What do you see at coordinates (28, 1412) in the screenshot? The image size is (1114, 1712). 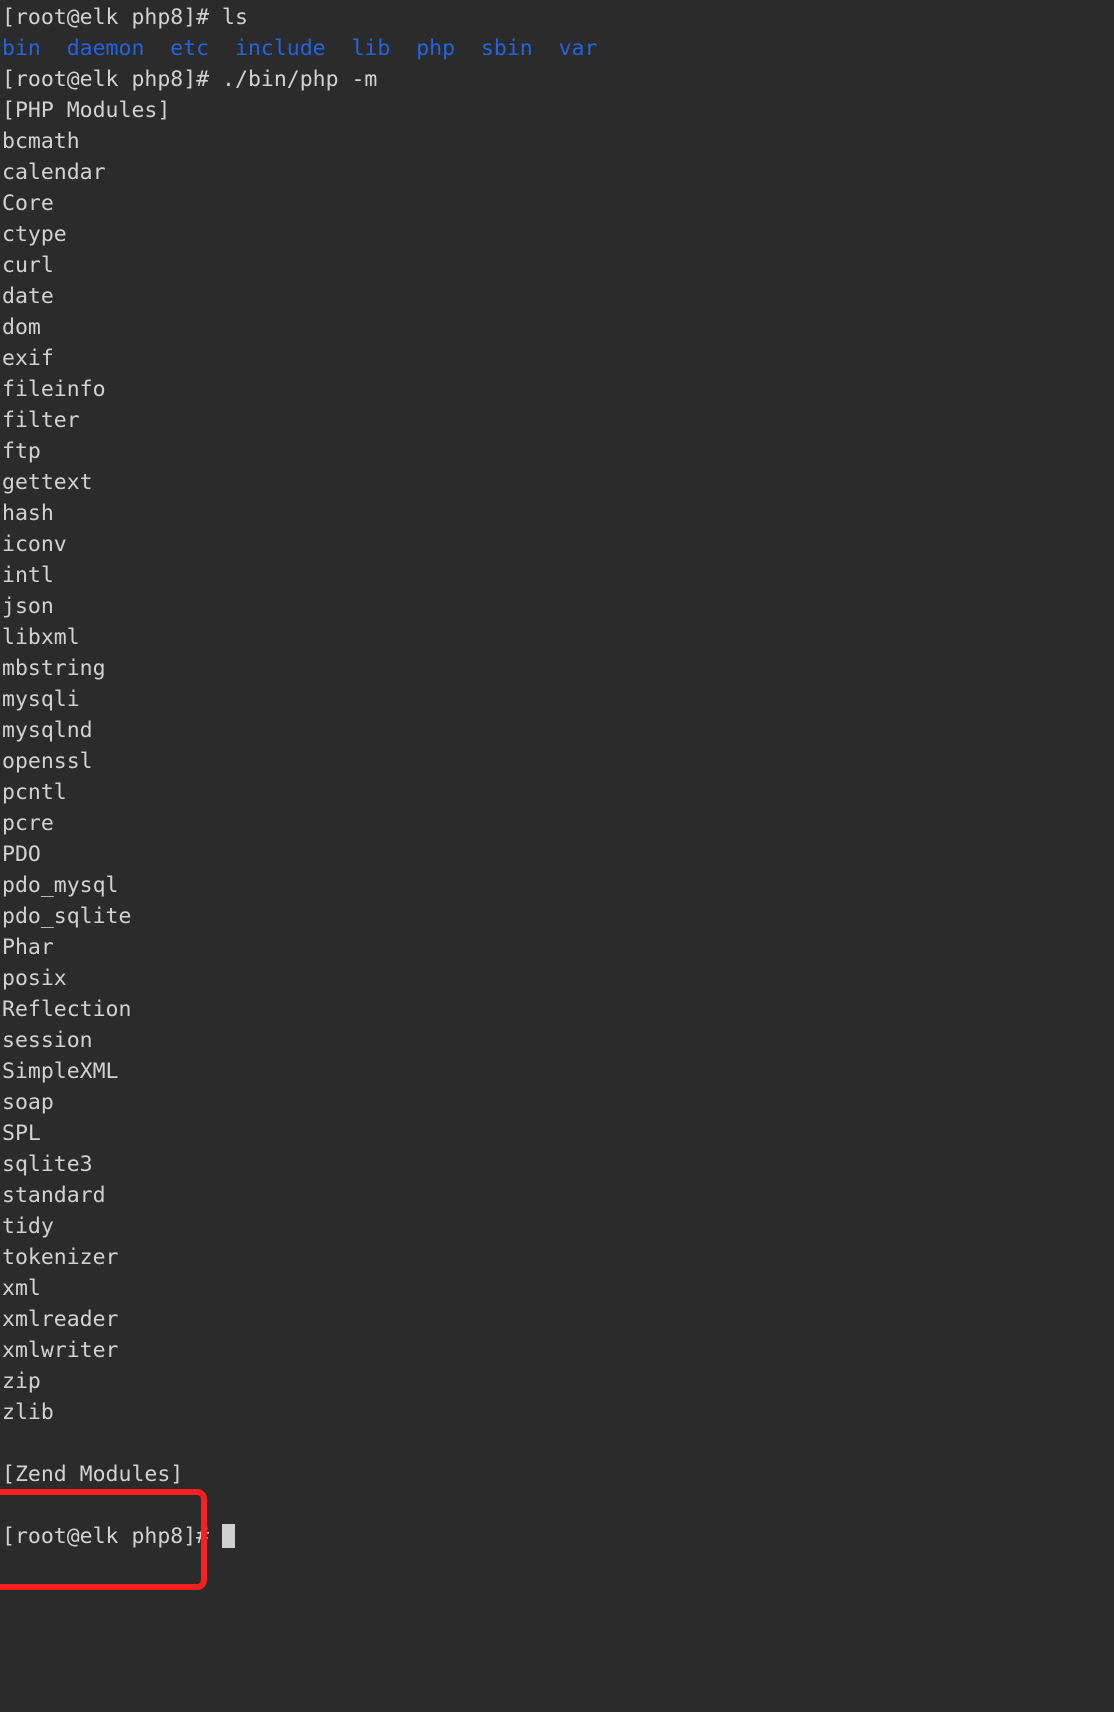 I see `php-module-name: zlib` at bounding box center [28, 1412].